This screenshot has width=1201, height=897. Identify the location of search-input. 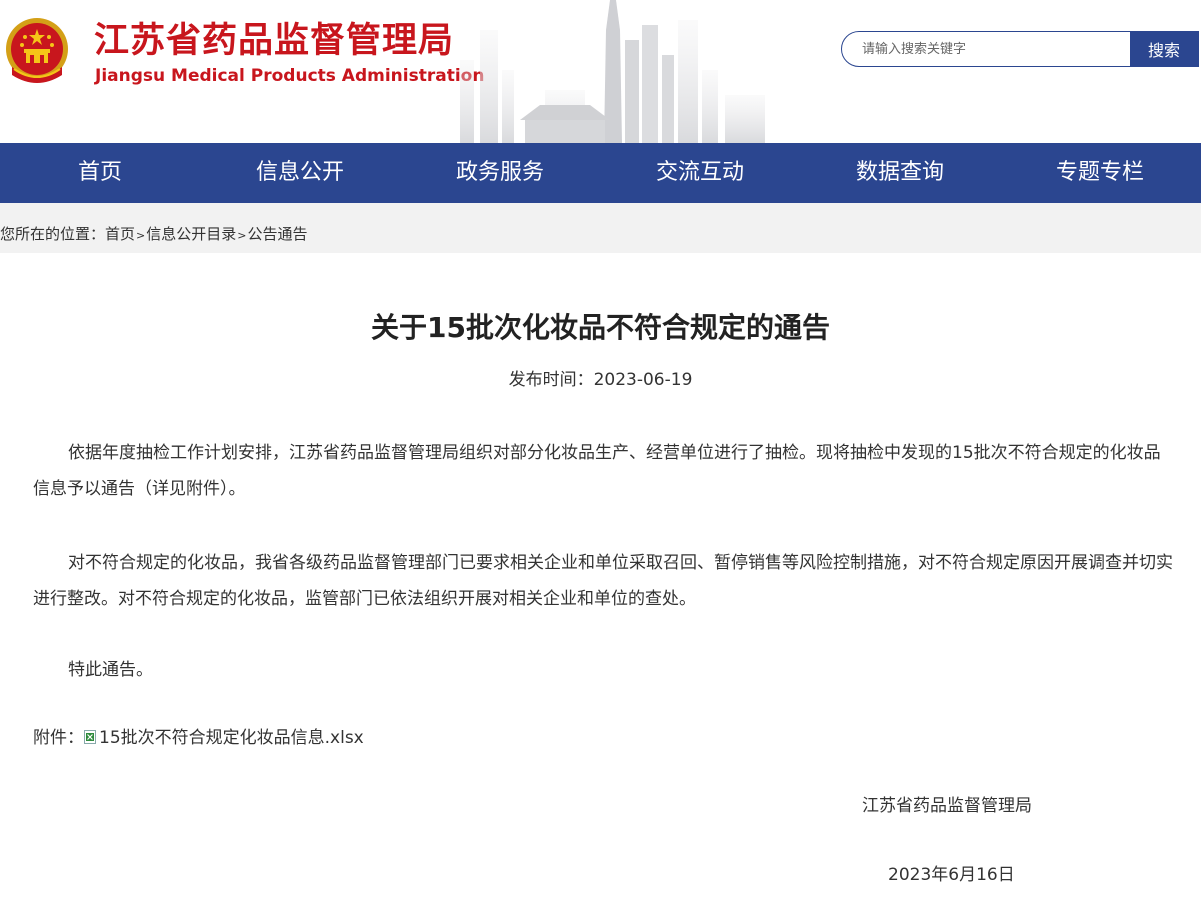
(986, 49).